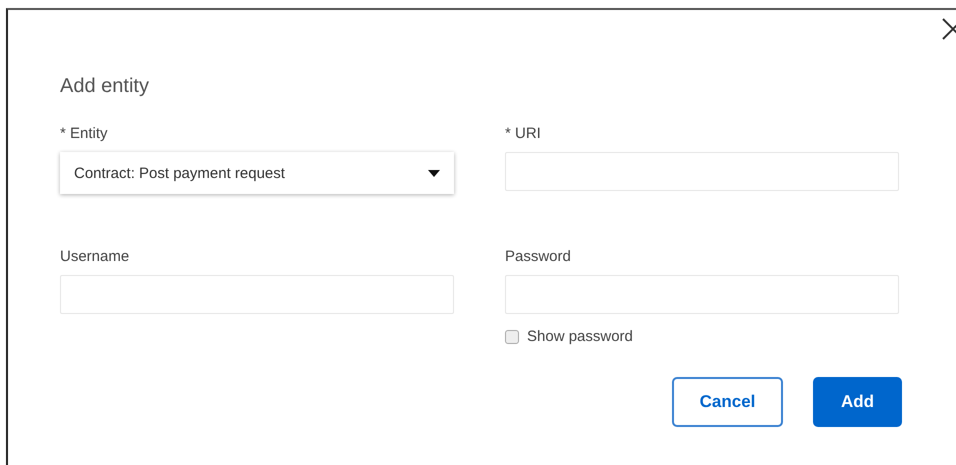 This screenshot has height=465, width=956. Describe the element at coordinates (580, 336) in the screenshot. I see `checkbox-label: Show password` at that location.